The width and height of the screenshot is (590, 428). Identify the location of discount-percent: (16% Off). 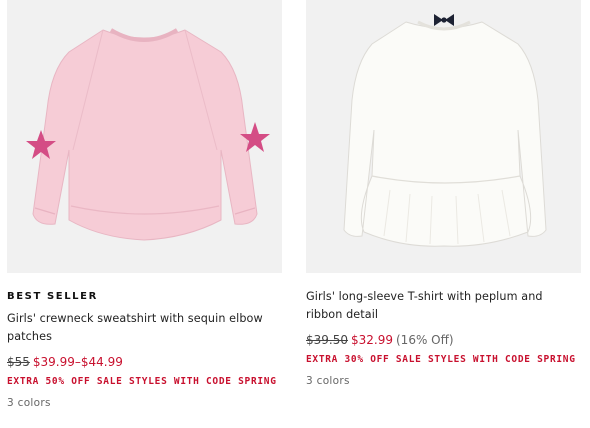
(425, 340).